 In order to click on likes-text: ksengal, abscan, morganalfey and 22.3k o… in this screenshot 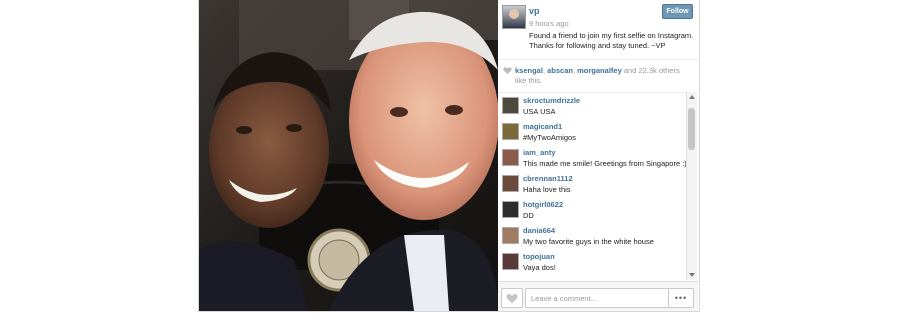, I will do `click(597, 75)`.